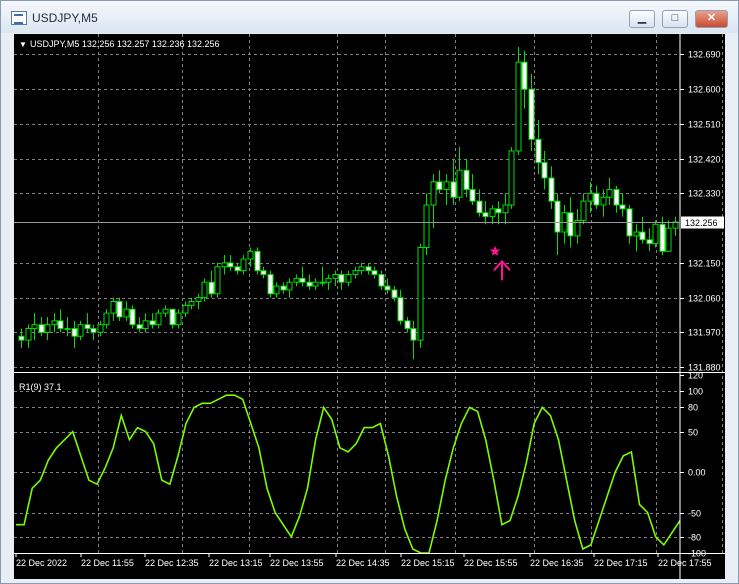 The width and height of the screenshot is (739, 584). I want to click on chart-window-icon, so click(19, 18).